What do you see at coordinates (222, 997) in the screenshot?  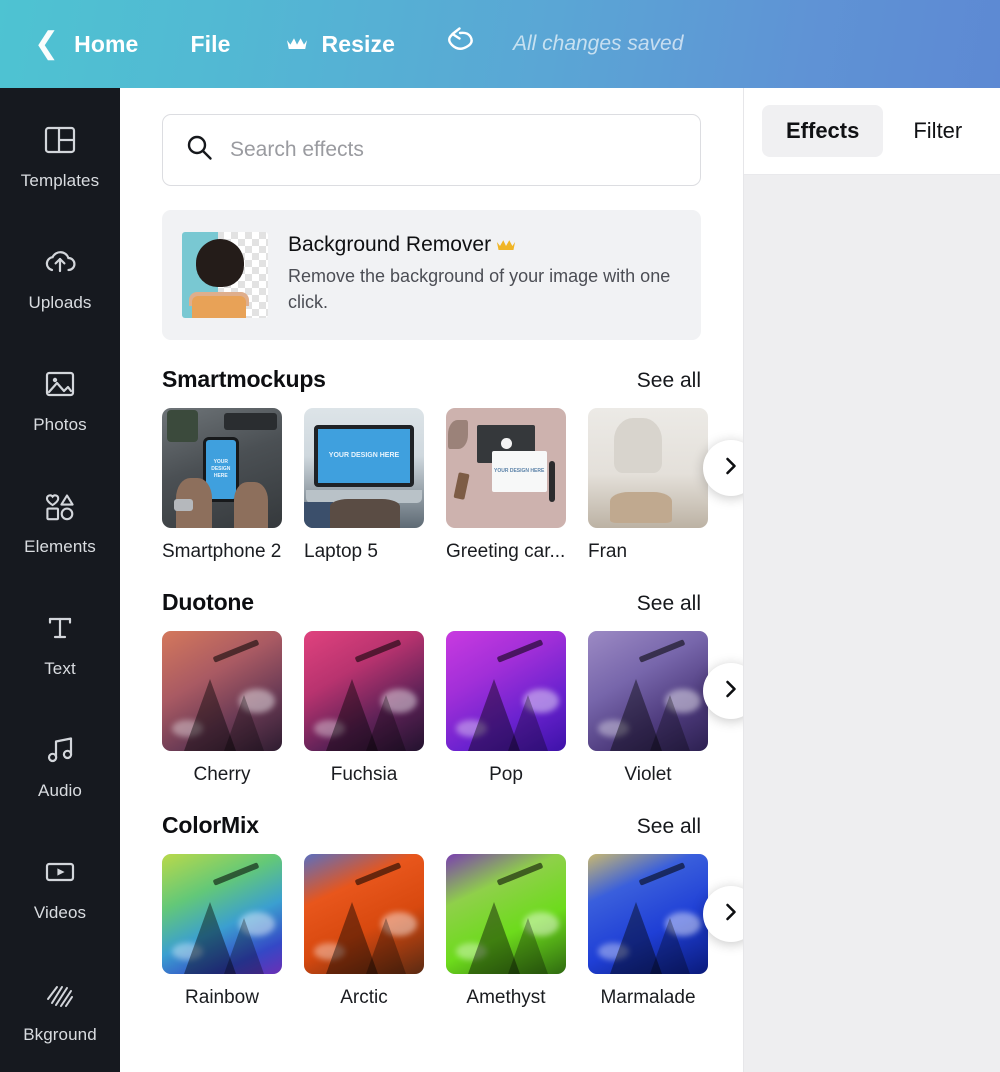 I see `effect-card-label: Rainbow` at bounding box center [222, 997].